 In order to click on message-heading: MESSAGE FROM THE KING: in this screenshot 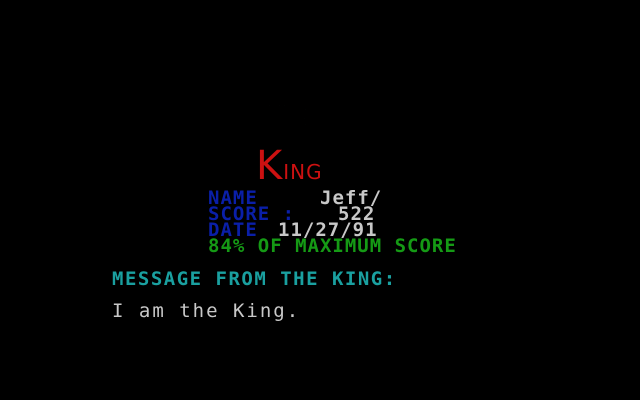, I will do `click(254, 279)`.